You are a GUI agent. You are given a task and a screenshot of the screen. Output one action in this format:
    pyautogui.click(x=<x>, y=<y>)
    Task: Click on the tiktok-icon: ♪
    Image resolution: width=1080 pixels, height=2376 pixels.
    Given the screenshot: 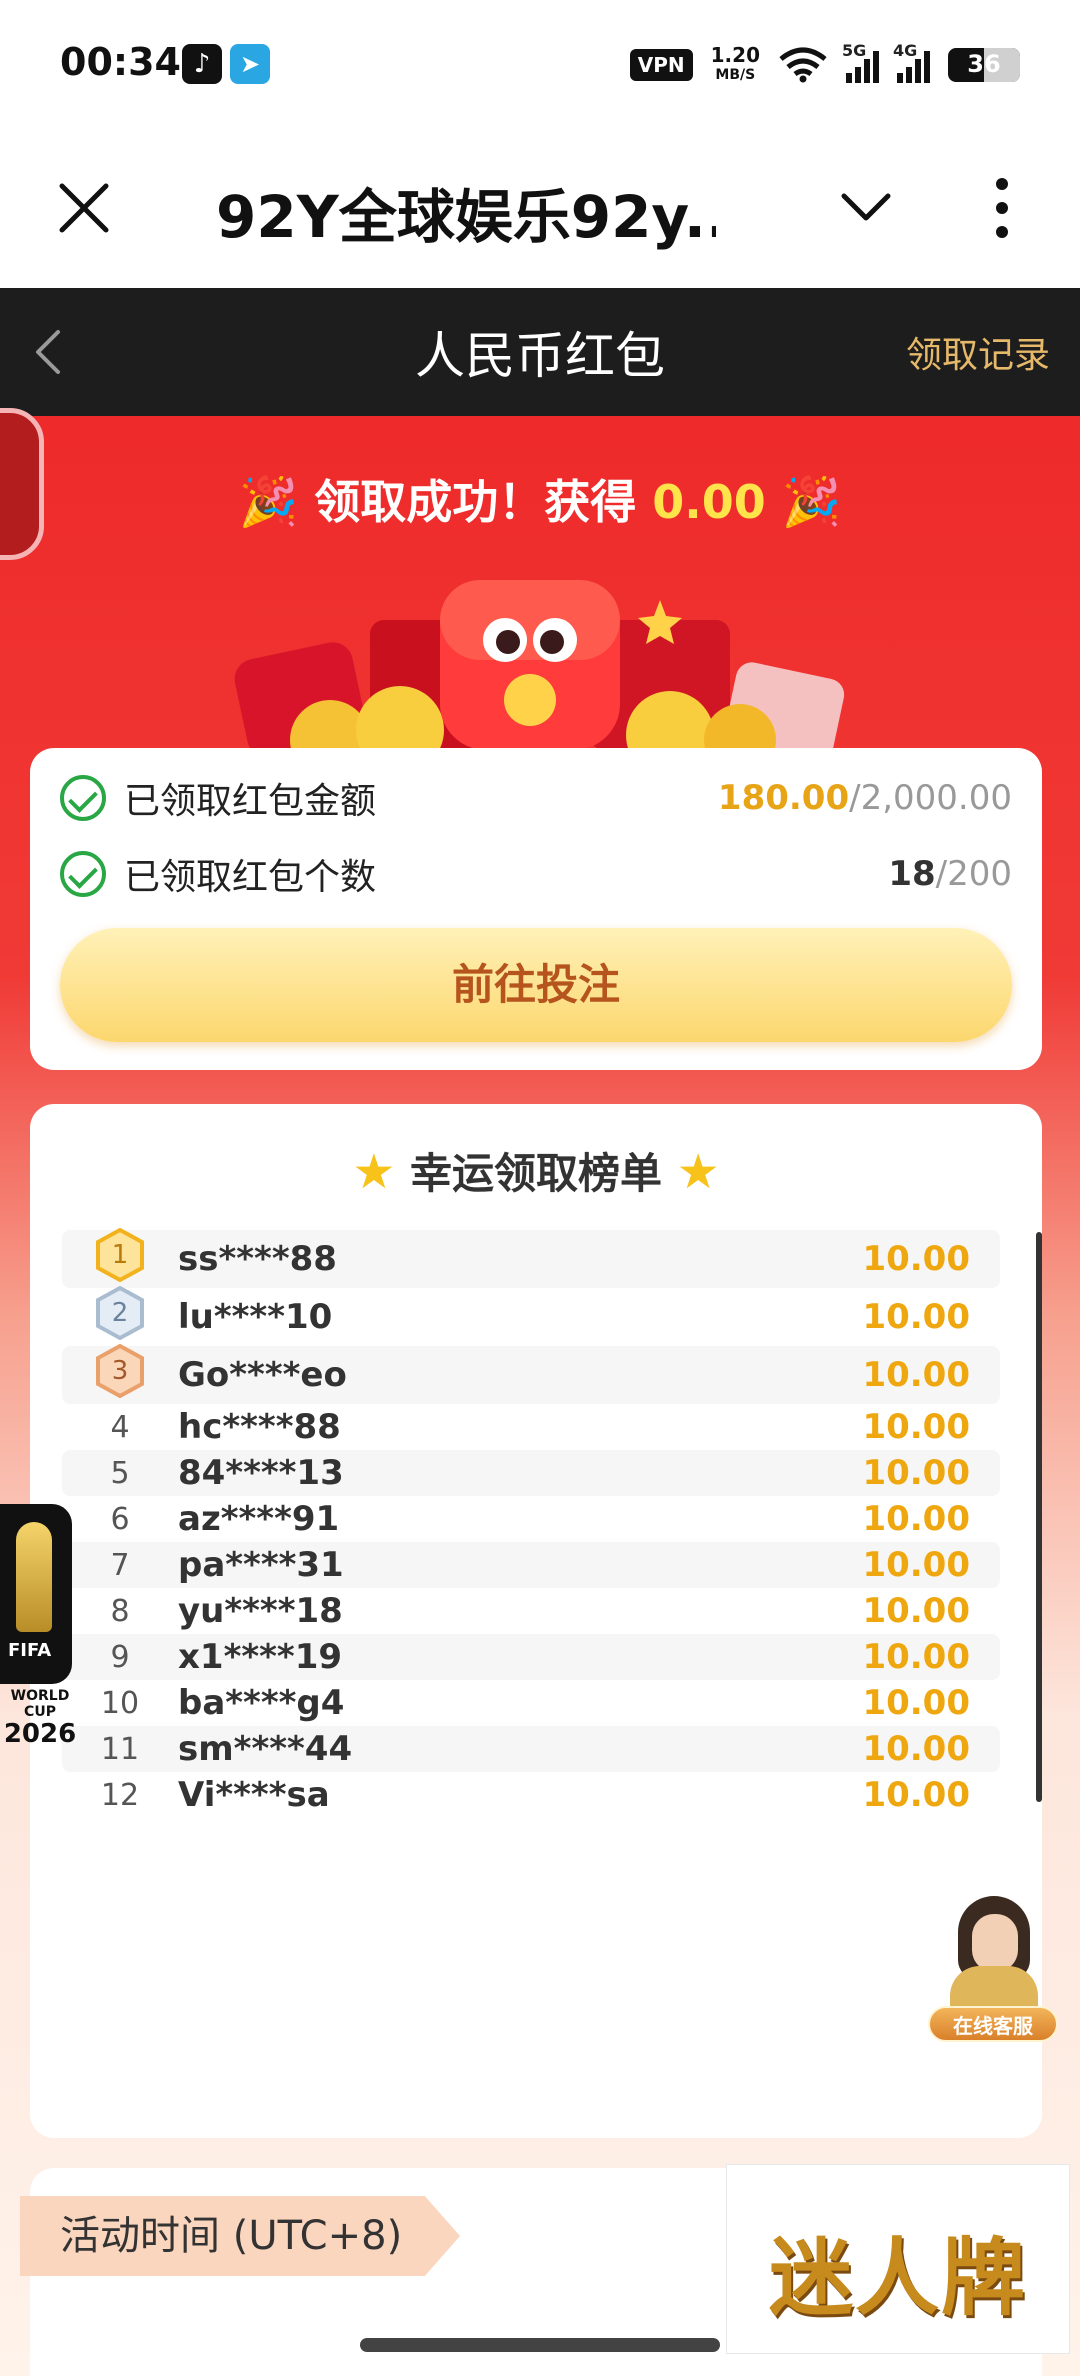 What is the action you would take?
    pyautogui.click(x=202, y=64)
    